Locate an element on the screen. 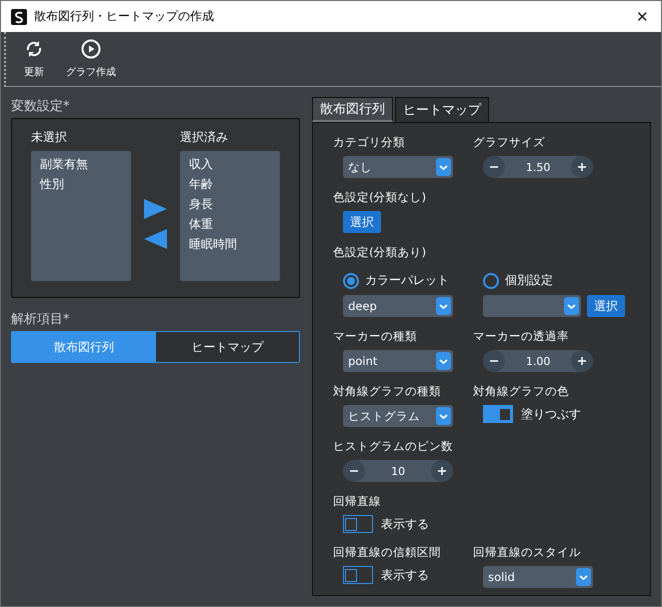 This screenshot has height=607, width=662. dropdown: solid is located at coordinates (538, 577).